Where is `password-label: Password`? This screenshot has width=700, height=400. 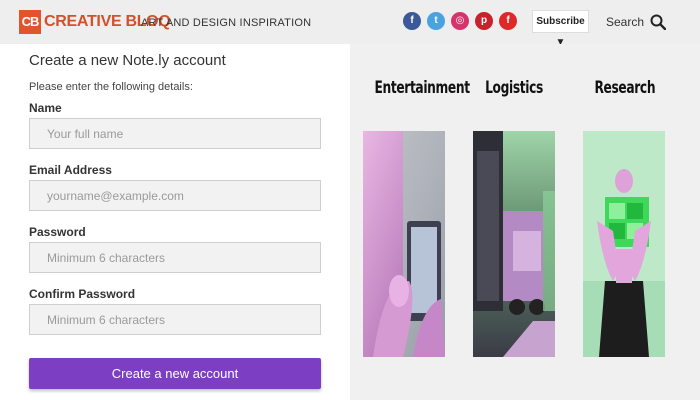 password-label: Password is located at coordinates (57, 232).